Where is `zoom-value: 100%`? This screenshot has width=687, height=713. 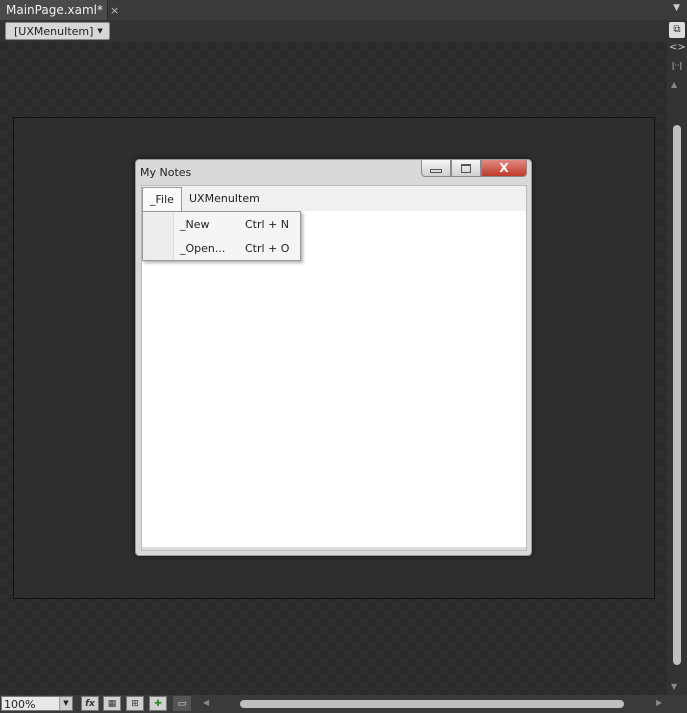
zoom-value: 100% is located at coordinates (20, 704).